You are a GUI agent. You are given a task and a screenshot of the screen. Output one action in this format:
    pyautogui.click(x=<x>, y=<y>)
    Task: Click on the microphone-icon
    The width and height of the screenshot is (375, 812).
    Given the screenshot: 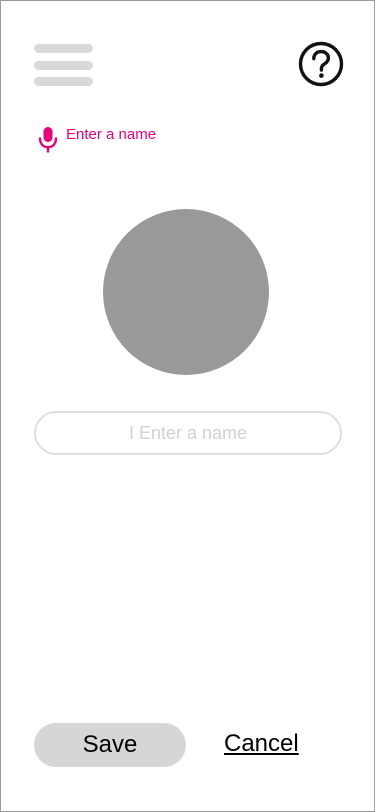 What is the action you would take?
    pyautogui.click(x=48, y=139)
    